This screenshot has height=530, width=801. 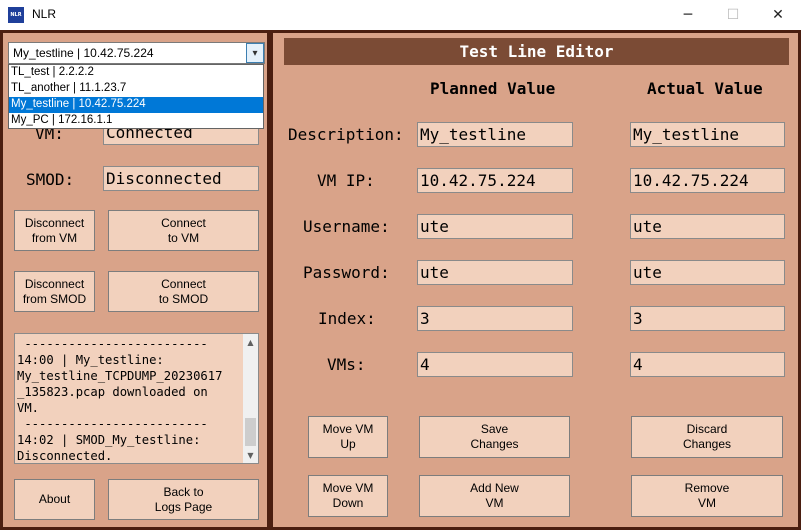 What do you see at coordinates (494, 437) in the screenshot?
I see `save-changes-button: Save Changes` at bounding box center [494, 437].